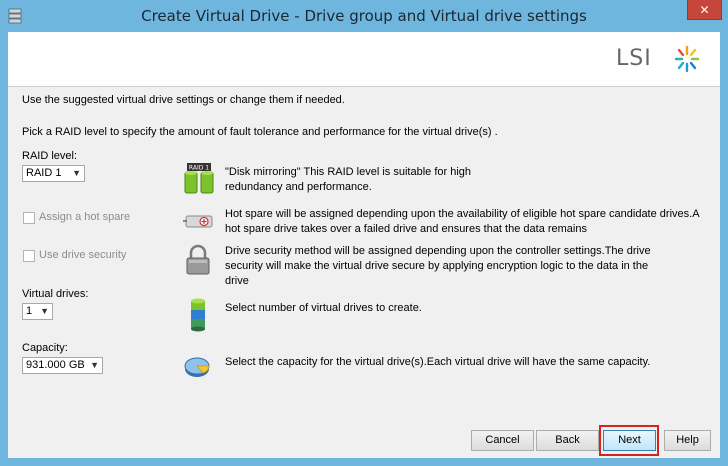  Describe the element at coordinates (55, 294) in the screenshot. I see `virtual-drives-label: Virtual drives:` at that location.